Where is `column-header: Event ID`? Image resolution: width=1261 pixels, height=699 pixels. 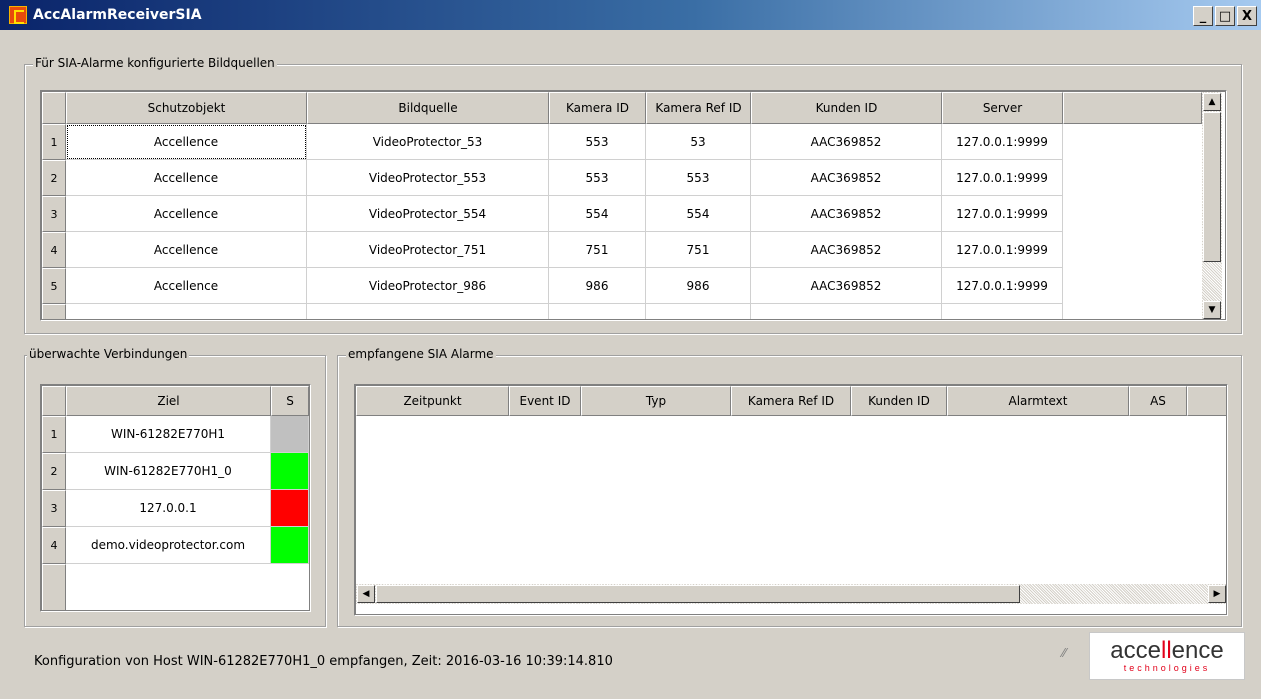
column-header: Event ID is located at coordinates (545, 401).